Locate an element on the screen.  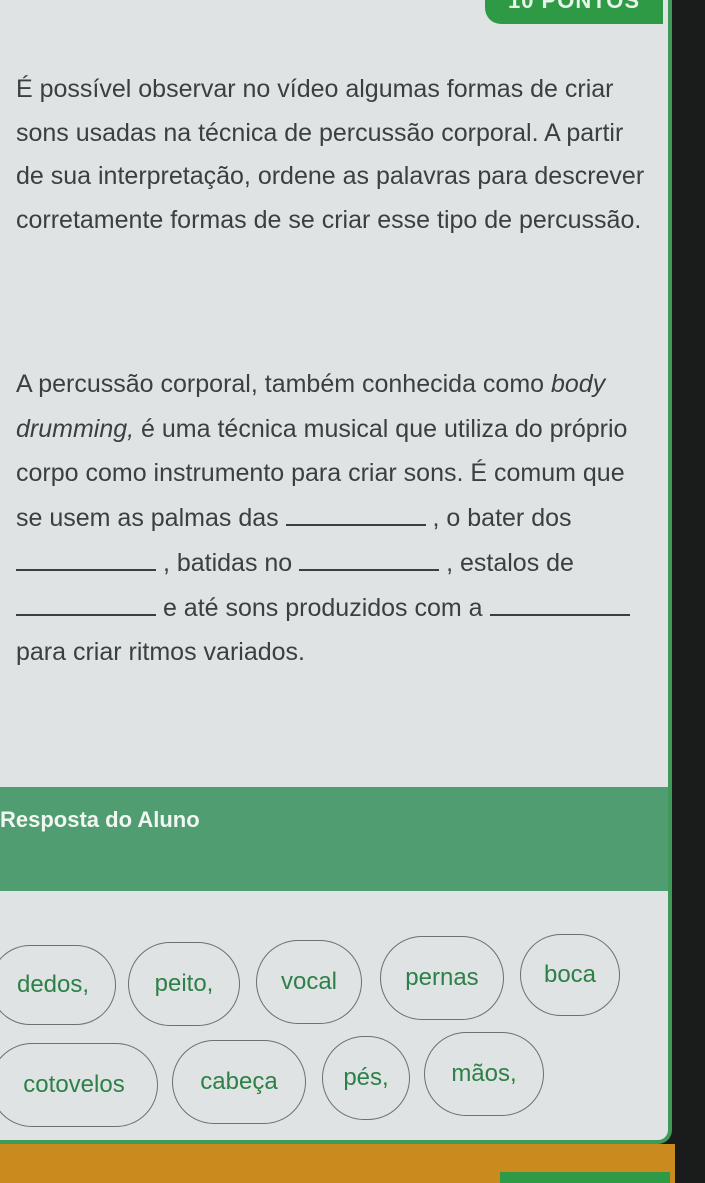
points-badge: 10 PONTOS is located at coordinates (574, 12).